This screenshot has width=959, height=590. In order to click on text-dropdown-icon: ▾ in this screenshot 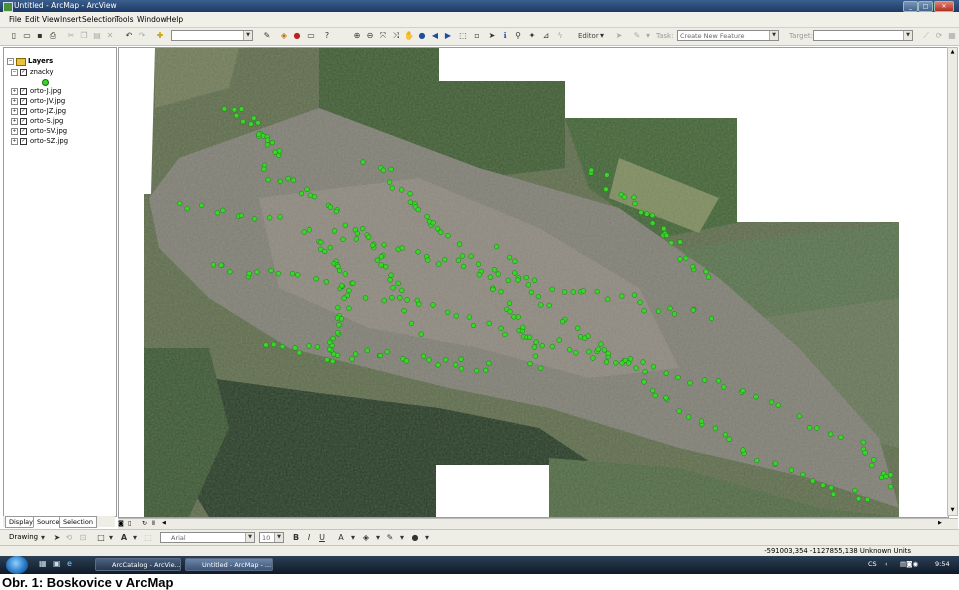, I will do `click(135, 538)`.